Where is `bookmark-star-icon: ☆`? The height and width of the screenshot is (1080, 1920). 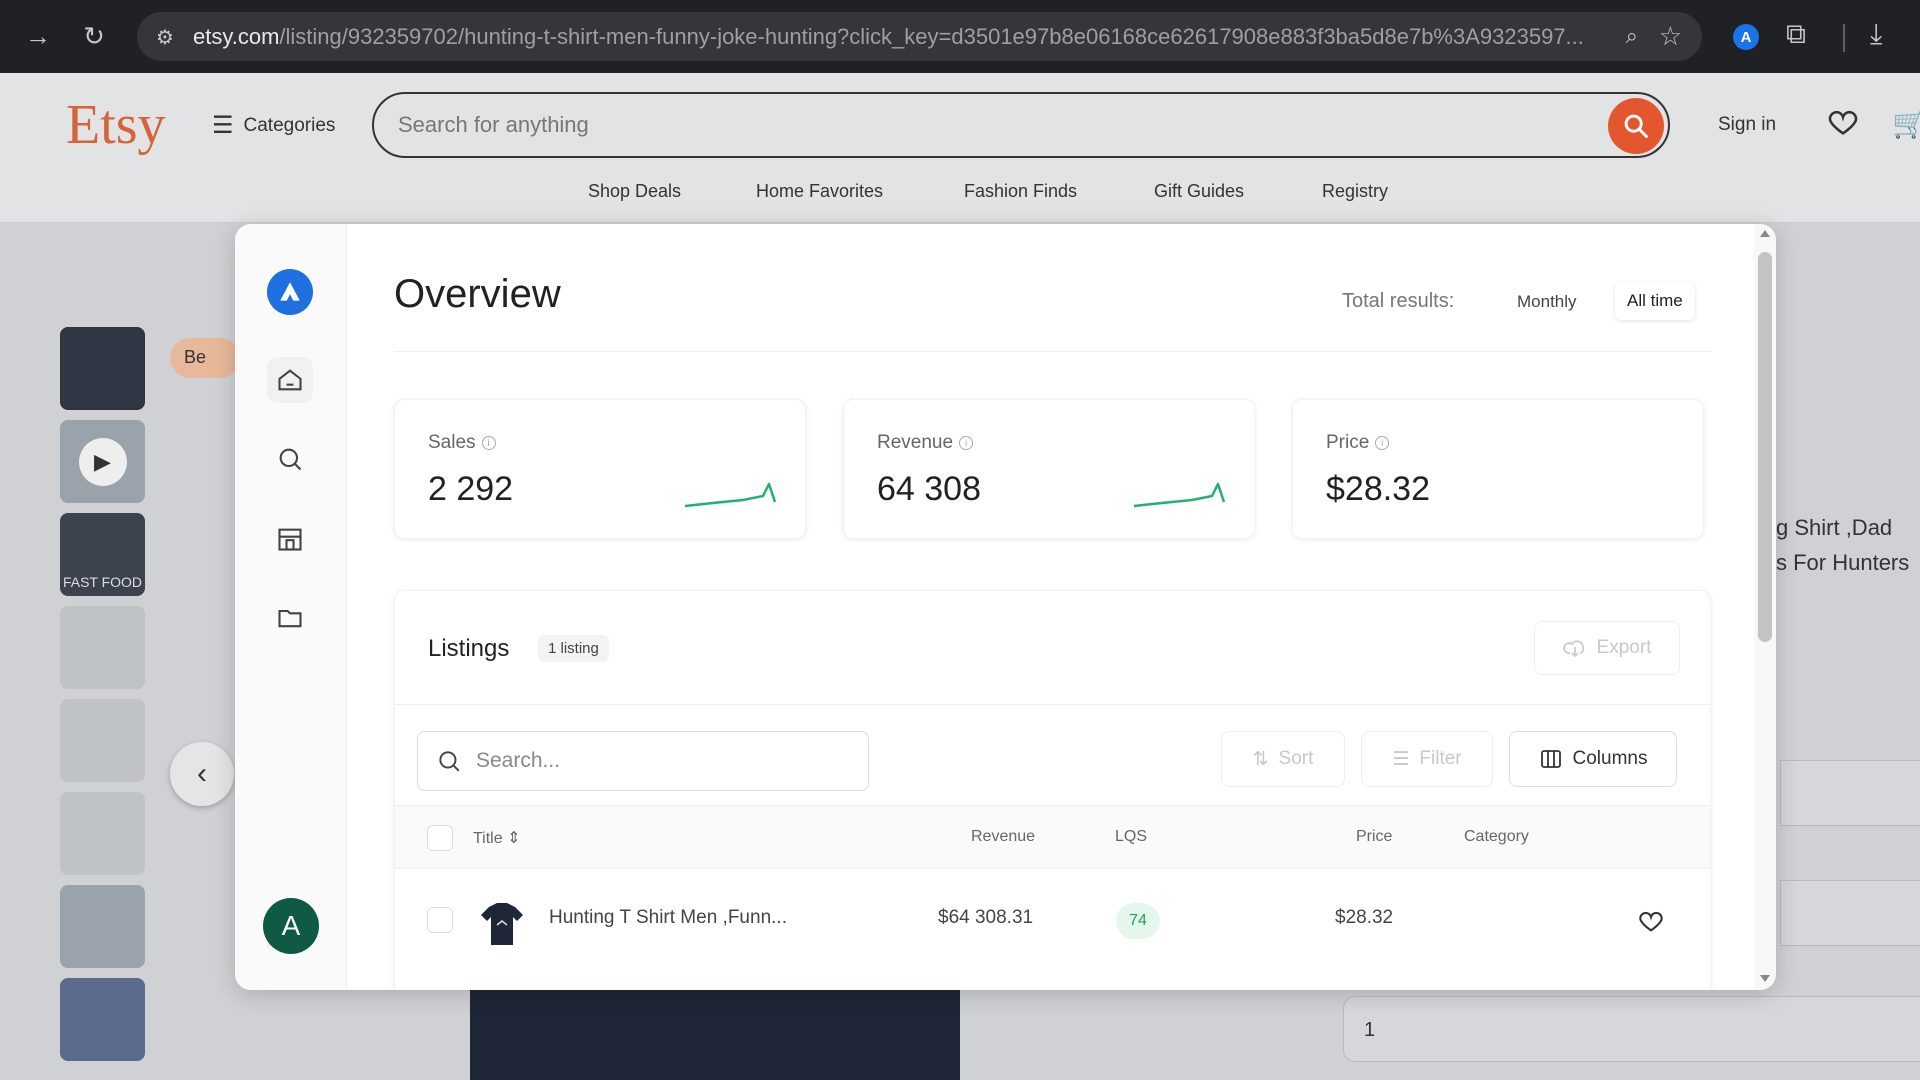 bookmark-star-icon: ☆ is located at coordinates (1670, 36).